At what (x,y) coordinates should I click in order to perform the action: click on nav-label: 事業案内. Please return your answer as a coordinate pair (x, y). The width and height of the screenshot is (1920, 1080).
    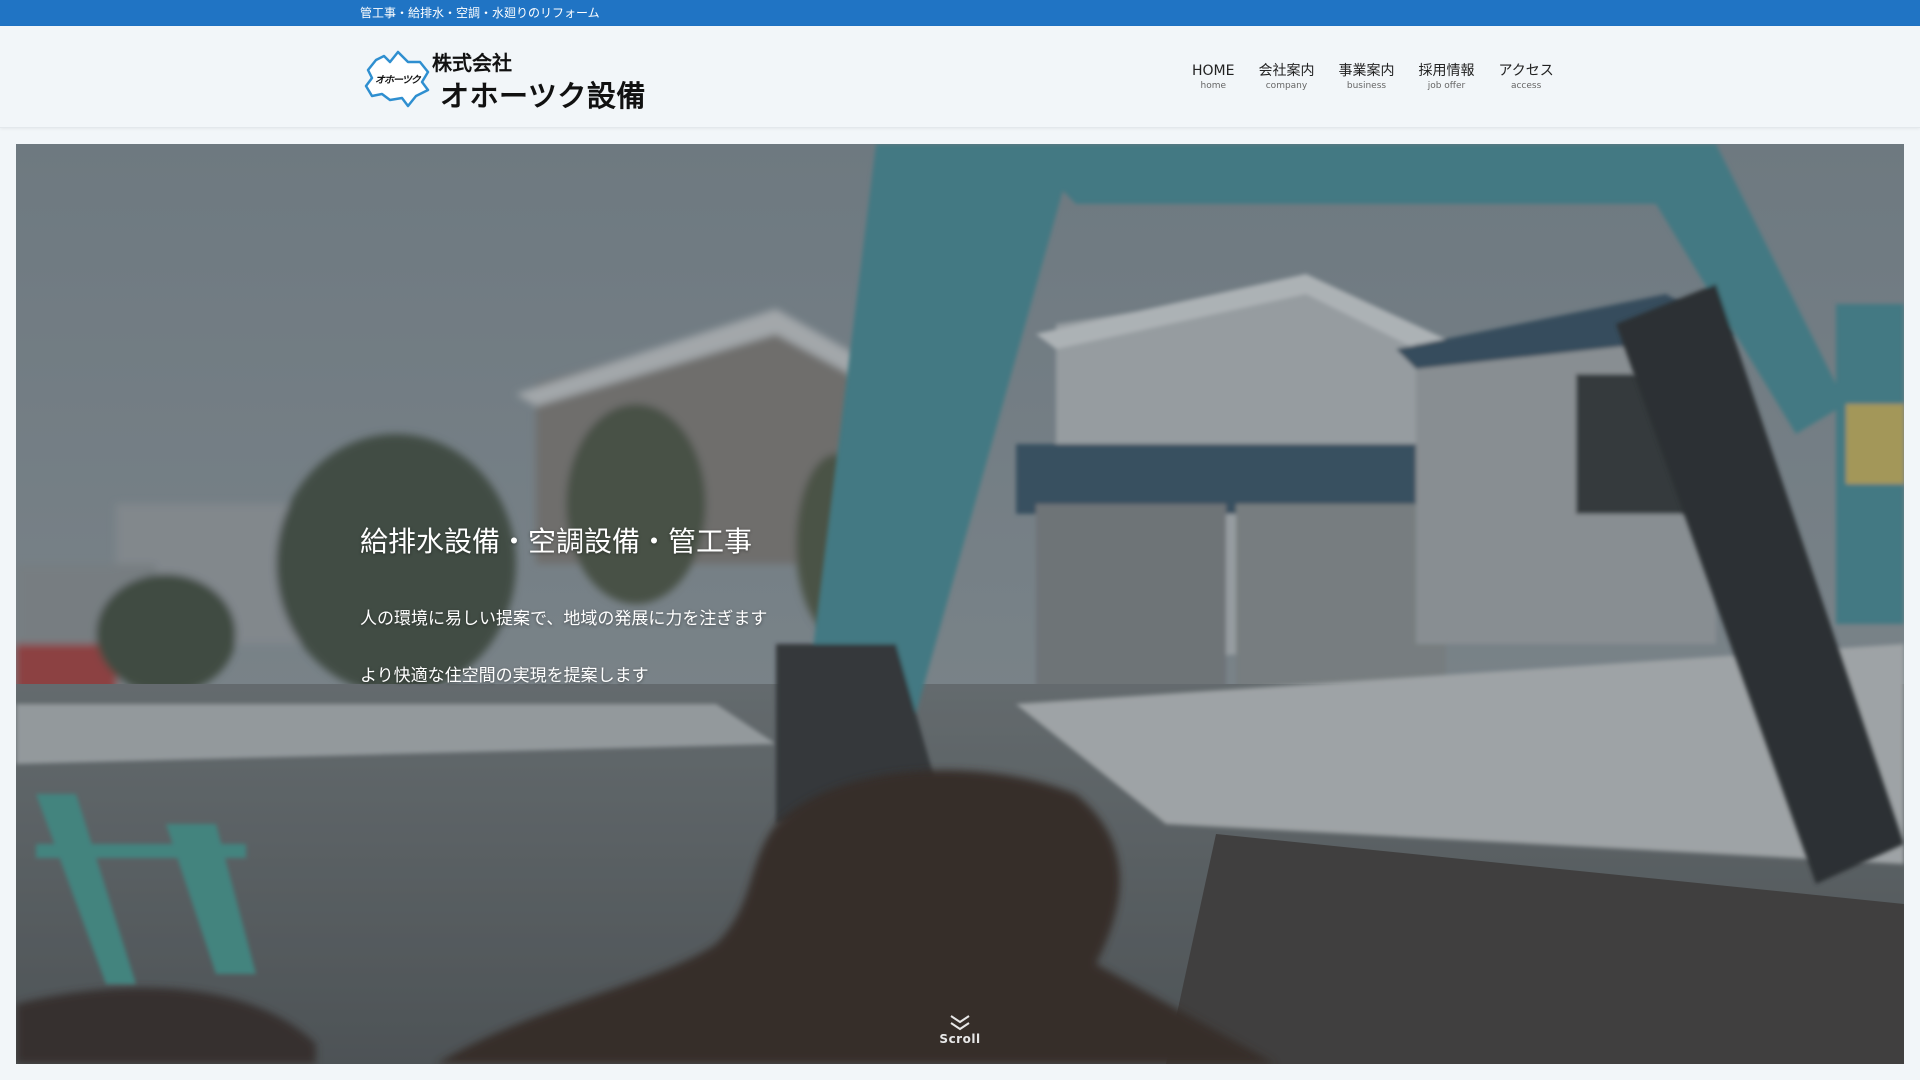
    Looking at the image, I should click on (1366, 71).